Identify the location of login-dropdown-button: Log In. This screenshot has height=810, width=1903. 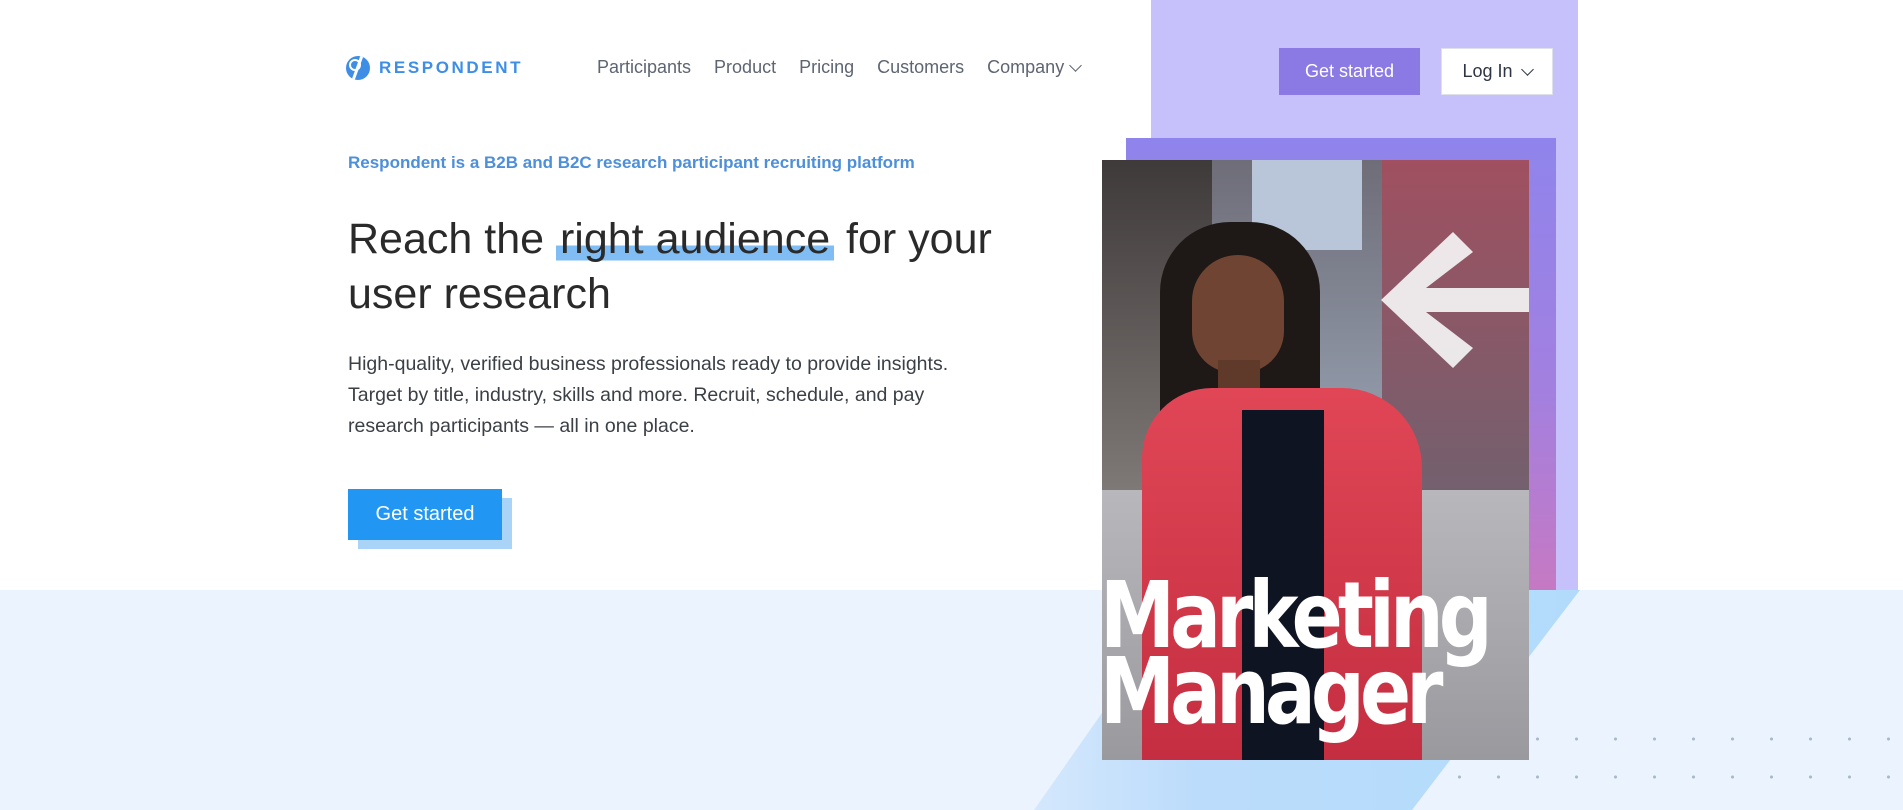
(1497, 71).